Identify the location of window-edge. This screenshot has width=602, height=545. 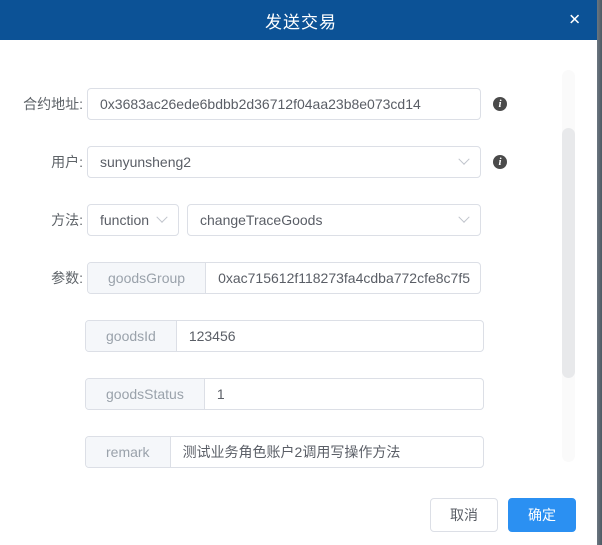
(599, 272).